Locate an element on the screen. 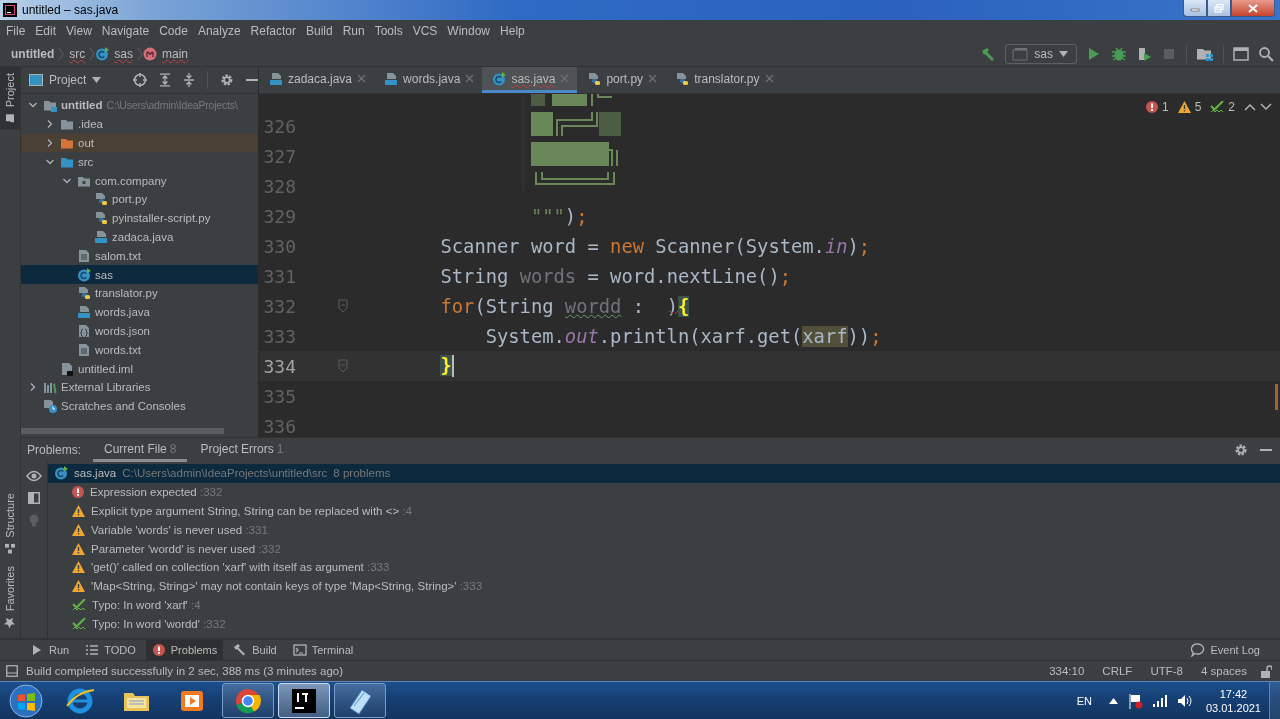 The height and width of the screenshot is (719, 1280). project-structure-icon is located at coordinates (1205, 54).